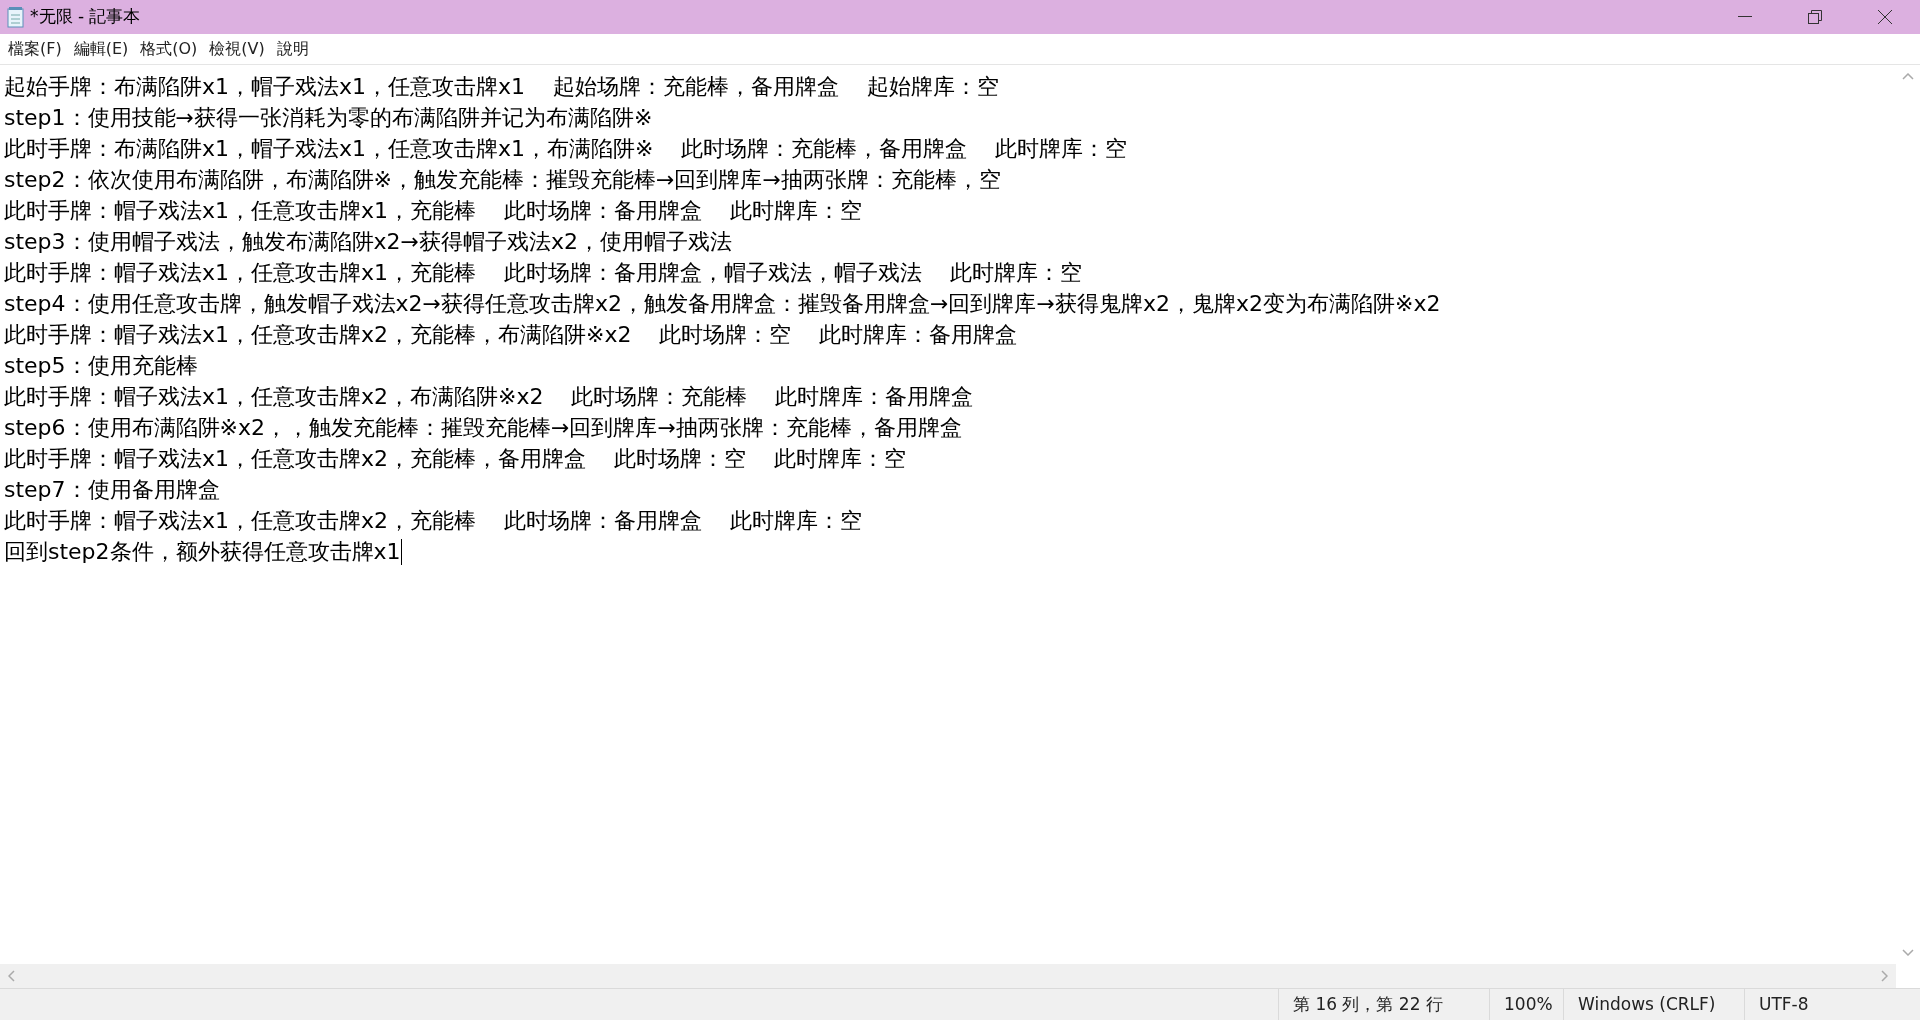  I want to click on menu-item: 編輯(E), so click(101, 49).